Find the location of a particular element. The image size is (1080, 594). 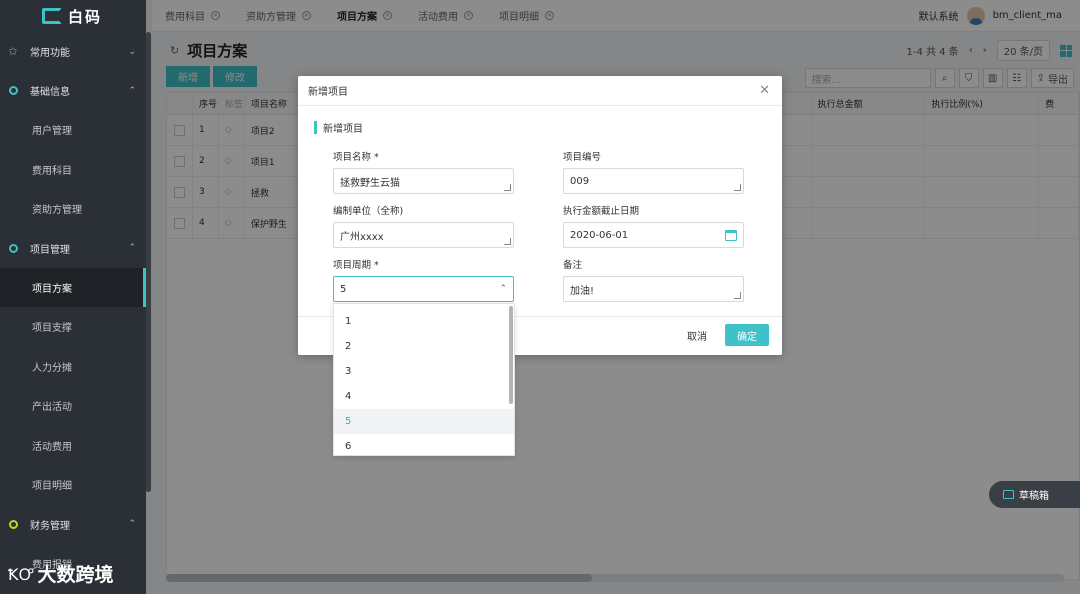

deadline-date-field: 2020-06-01 is located at coordinates (653, 235).